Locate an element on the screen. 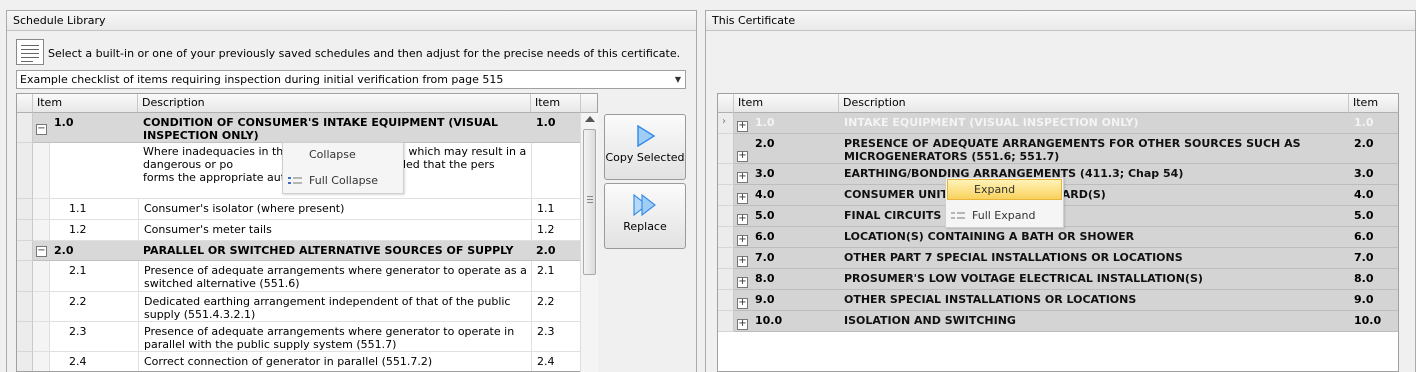 This screenshot has height=372, width=1416. play-arrow-icon is located at coordinates (646, 136).